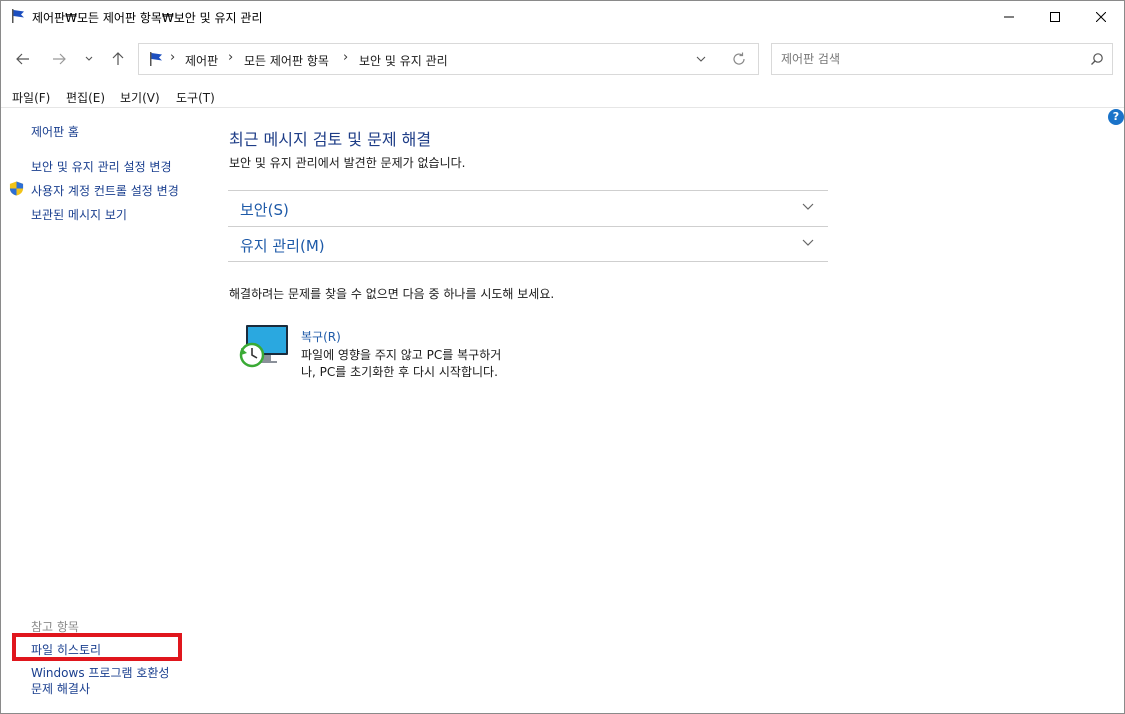 The image size is (1125, 714). Describe the element at coordinates (16, 188) in the screenshot. I see `uac-shield-icon` at that location.